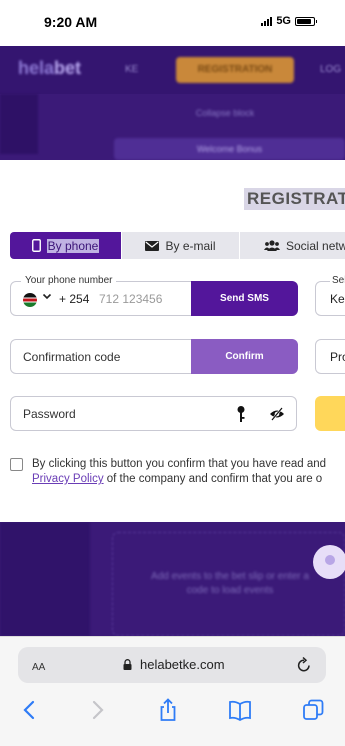 Image resolution: width=345 pixels, height=746 pixels. What do you see at coordinates (172, 23) in the screenshot?
I see `status-bar: 9:20 AM 5G` at bounding box center [172, 23].